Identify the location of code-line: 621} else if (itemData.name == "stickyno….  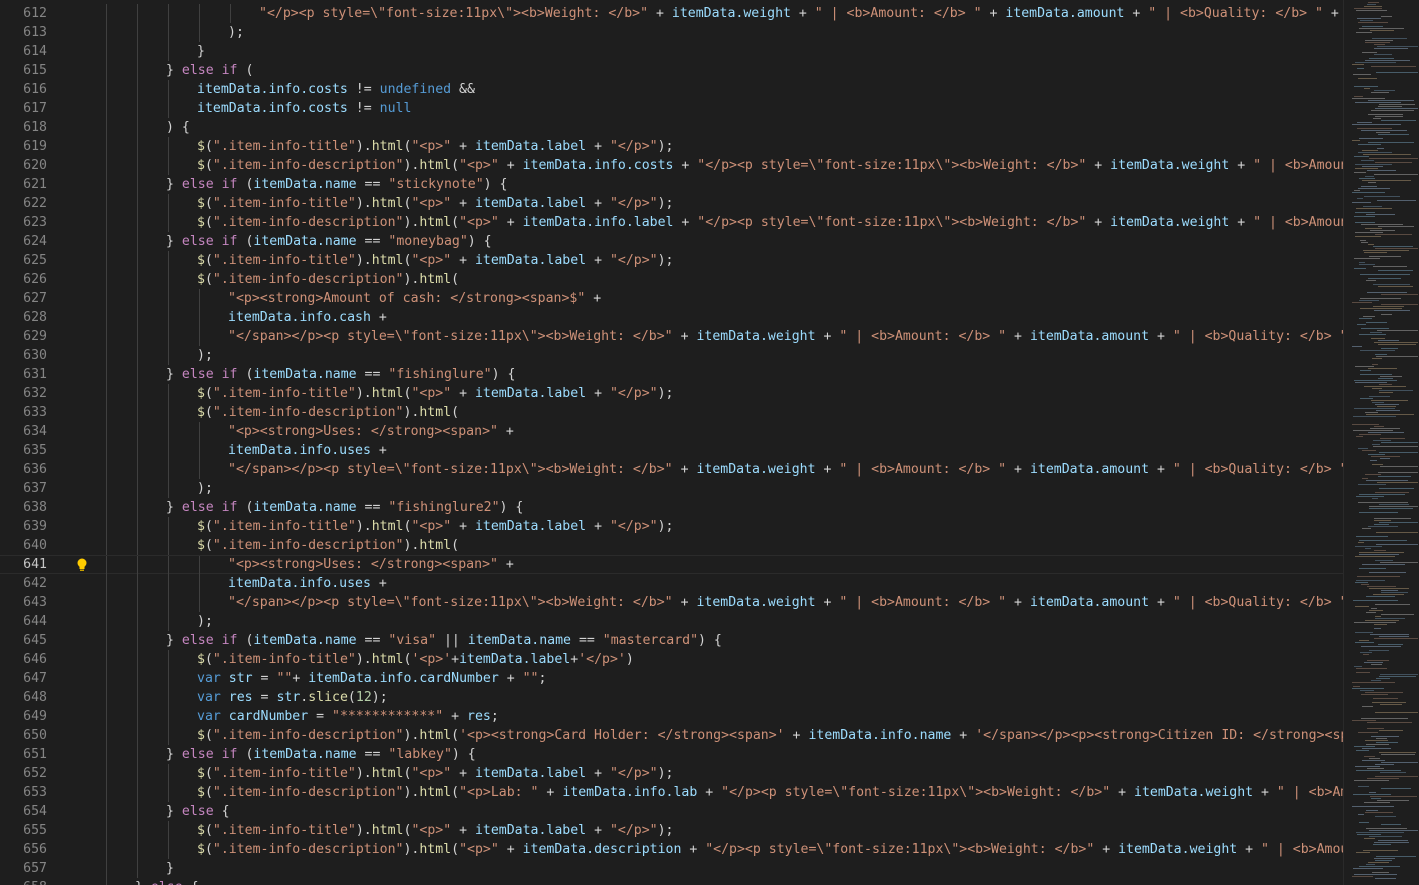
(671, 184).